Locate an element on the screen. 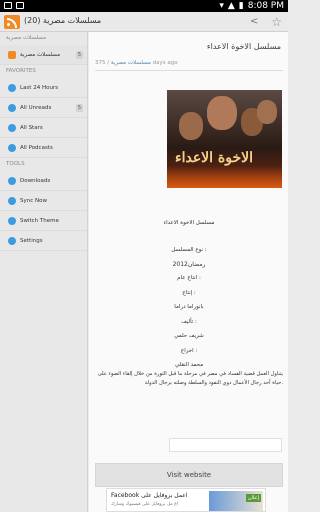 Image resolution: width=320 pixels, height=512 pixels. sidebar-item-last-24-hours: Last 24 Hours is located at coordinates (43, 88).